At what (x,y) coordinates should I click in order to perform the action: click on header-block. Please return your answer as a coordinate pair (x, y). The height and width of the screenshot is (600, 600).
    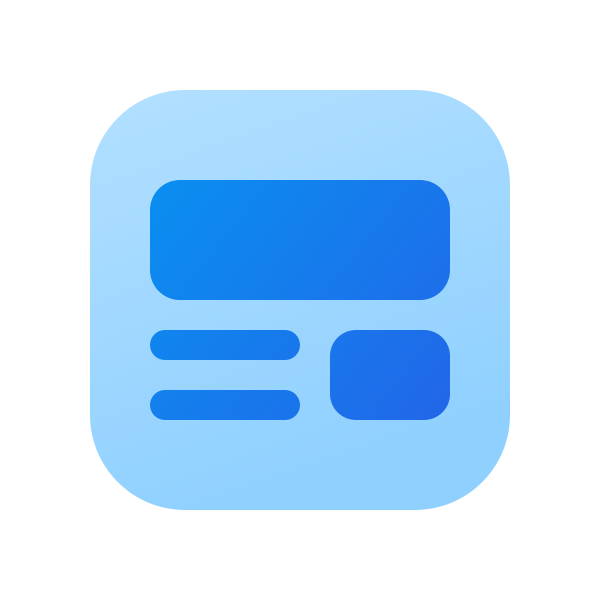
    Looking at the image, I should click on (300, 240).